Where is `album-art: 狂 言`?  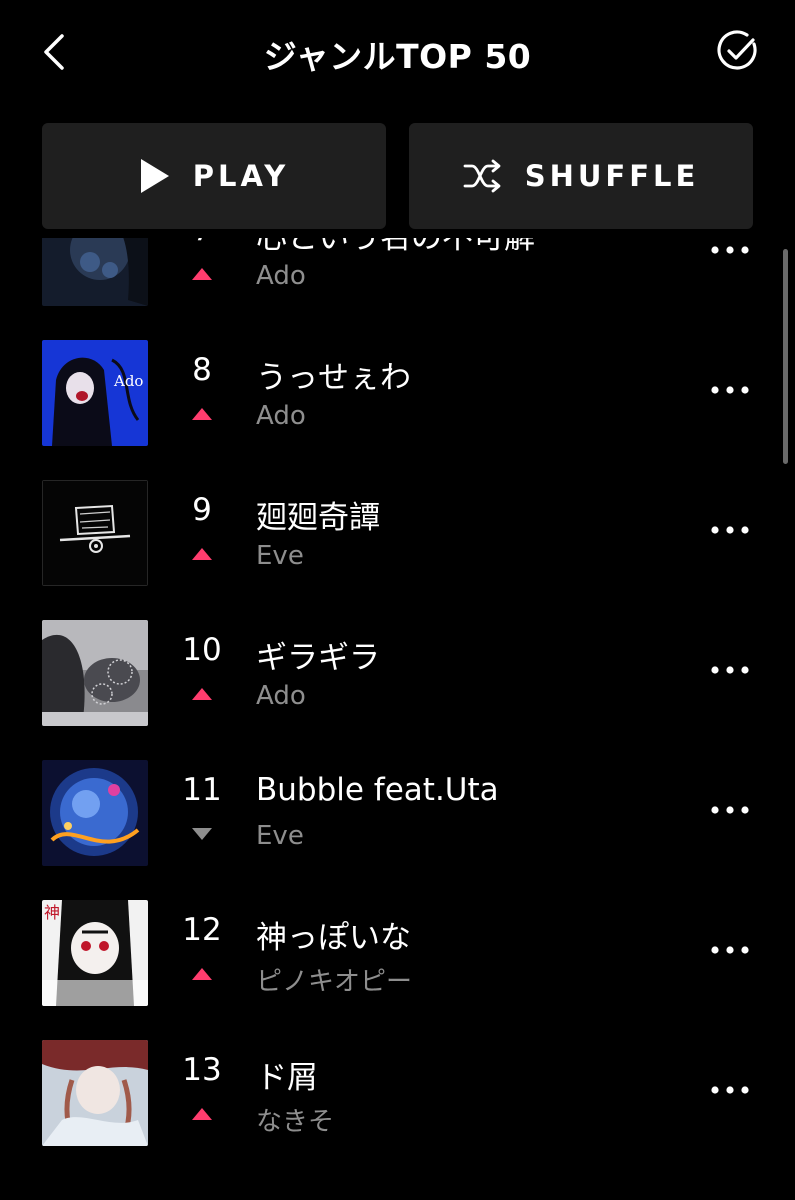
album-art: 狂 言 is located at coordinates (95, 272).